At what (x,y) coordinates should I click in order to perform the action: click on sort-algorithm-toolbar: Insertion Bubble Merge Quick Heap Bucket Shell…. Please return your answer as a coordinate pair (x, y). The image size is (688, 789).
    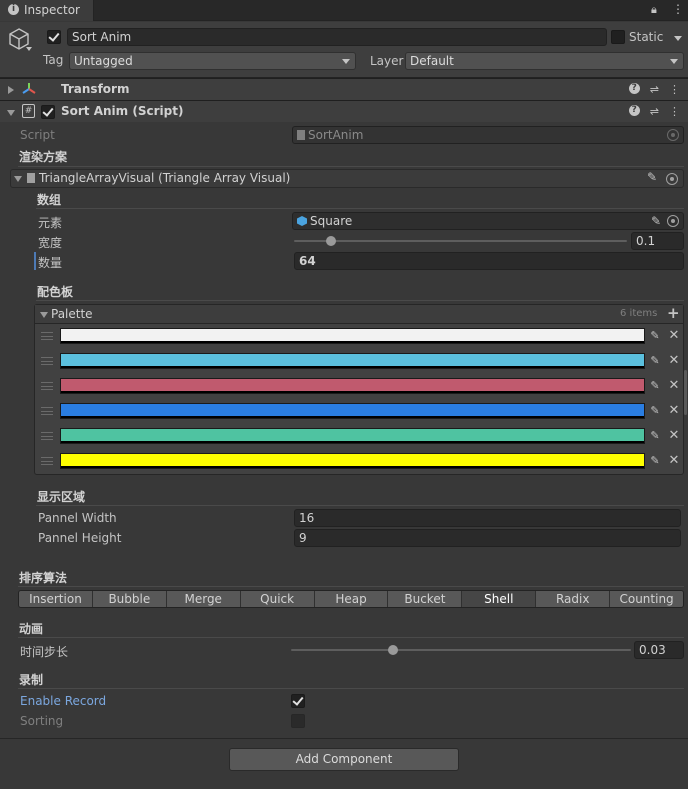
    Looking at the image, I should click on (351, 599).